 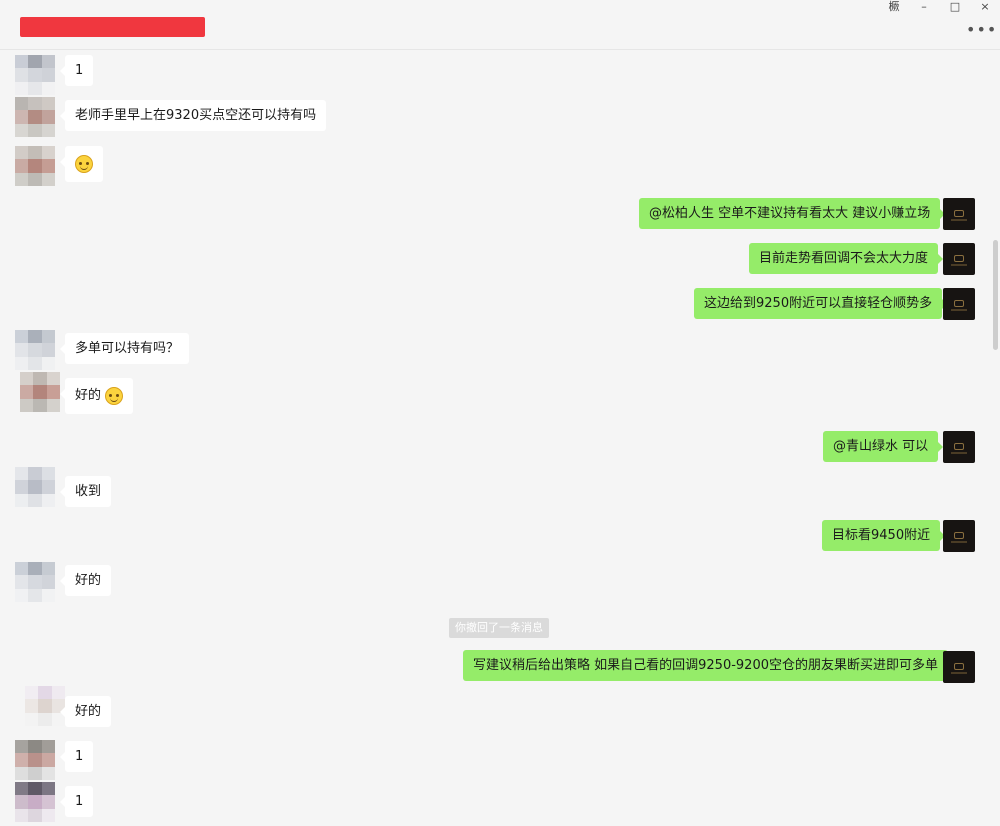 What do you see at coordinates (883, 446) in the screenshot?
I see `outgoing-message: @青山绿水 可以` at bounding box center [883, 446].